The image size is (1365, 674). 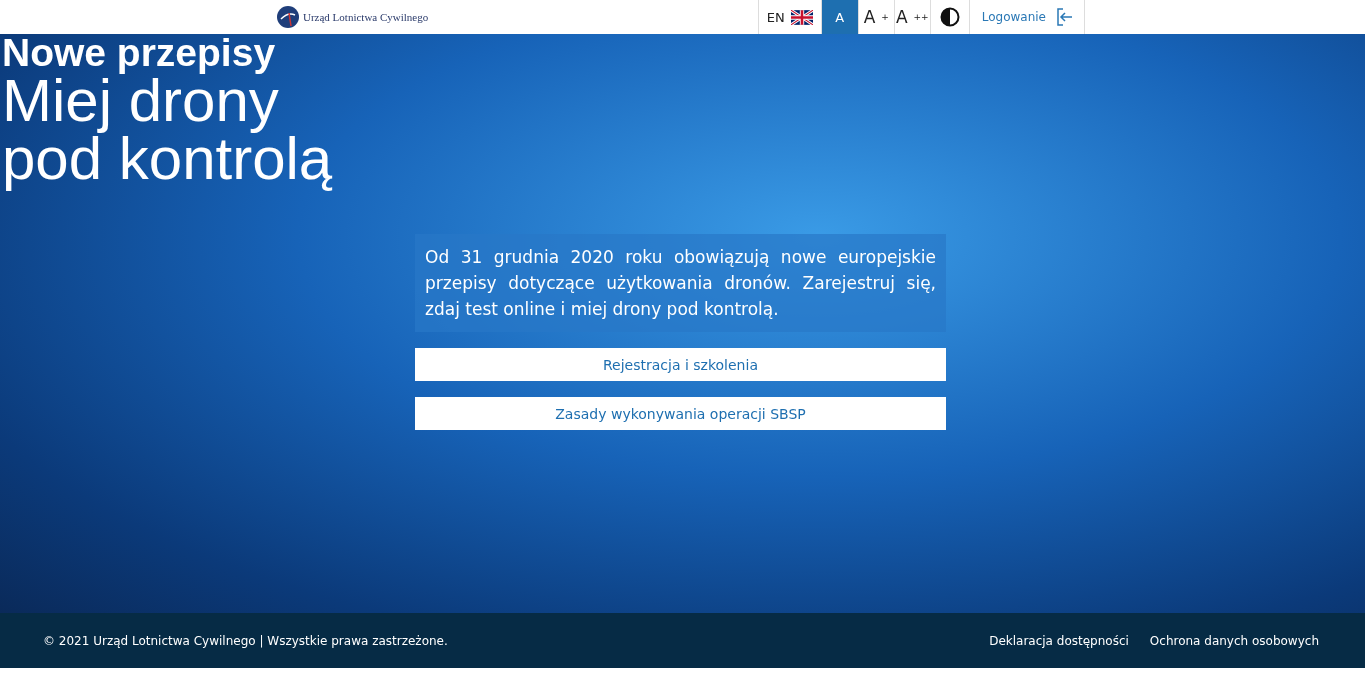 What do you see at coordinates (366, 17) in the screenshot?
I see `organization-name: Urząd Lotnictwa Cywilnego` at bounding box center [366, 17].